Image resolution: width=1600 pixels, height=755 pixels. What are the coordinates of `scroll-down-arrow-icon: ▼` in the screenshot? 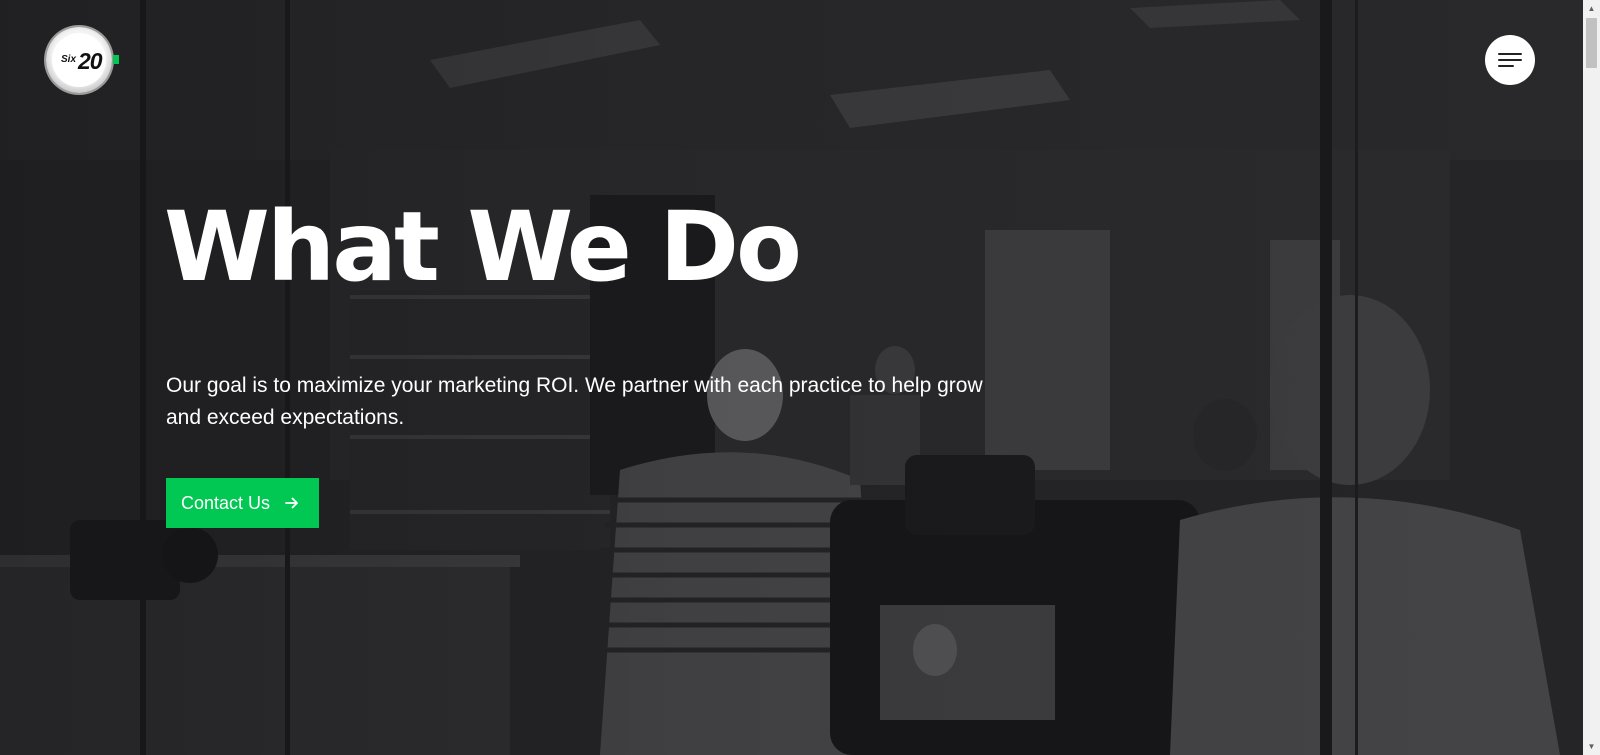 It's located at (1591, 746).